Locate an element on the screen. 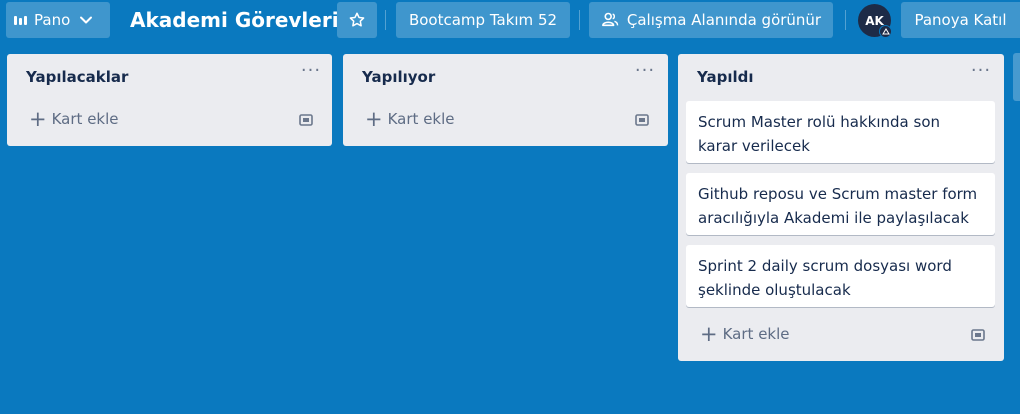  add-list-button is located at coordinates (1016, 77).